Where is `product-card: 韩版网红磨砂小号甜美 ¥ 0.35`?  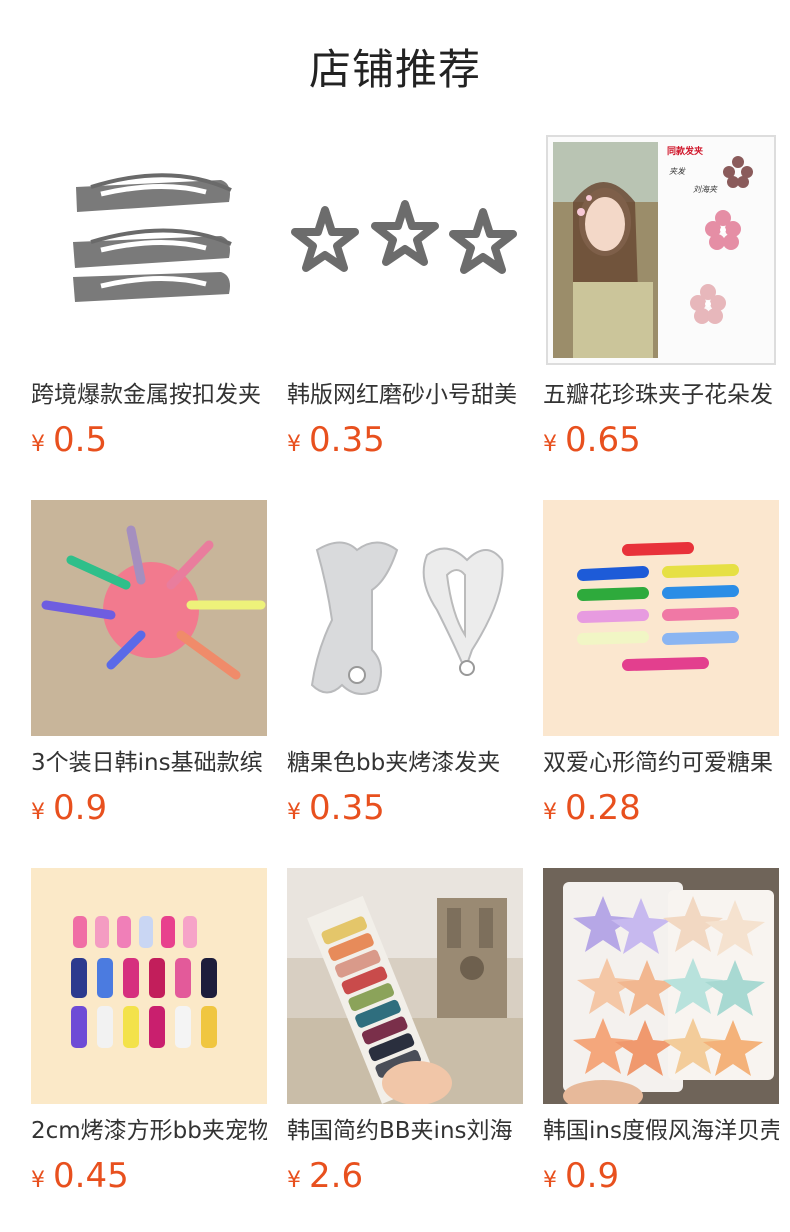
product-card: 韩版网红磨砂小号甜美 ¥ 0.35 is located at coordinates (405, 316).